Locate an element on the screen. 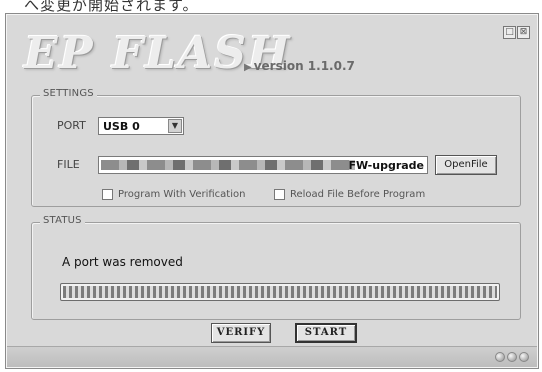  file-path-field: FW-upgrade is located at coordinates (263, 165).